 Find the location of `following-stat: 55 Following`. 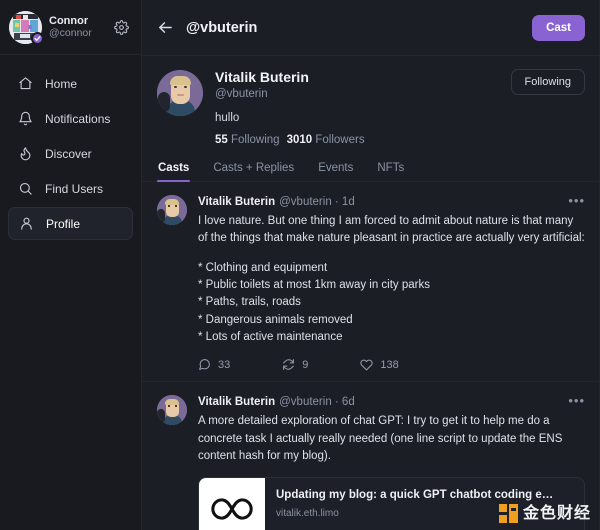

following-stat: 55 Following is located at coordinates (247, 140).